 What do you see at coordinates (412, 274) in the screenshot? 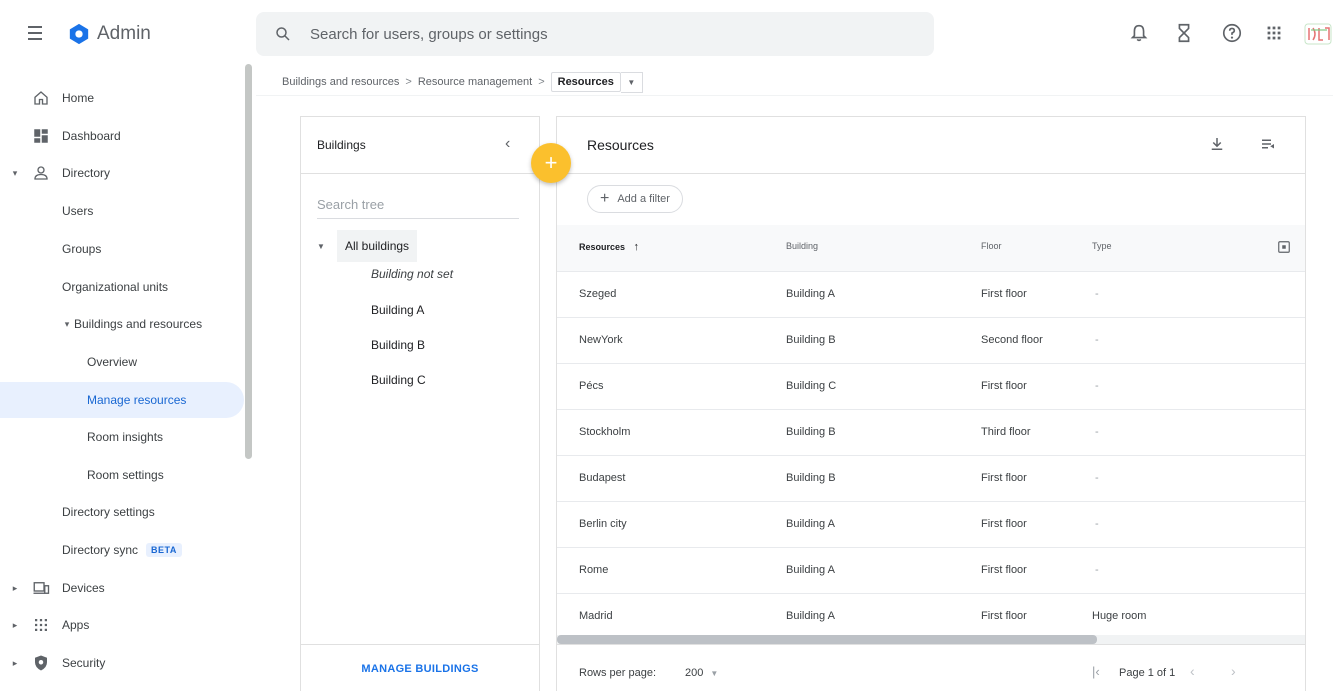
I see `tree-item-building-not-set: Building not set` at bounding box center [412, 274].